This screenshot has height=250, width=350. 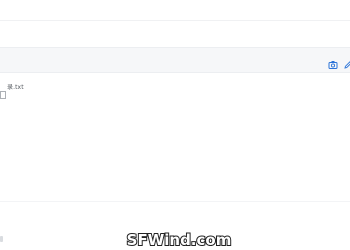 What do you see at coordinates (175, 201) in the screenshot?
I see `footer-divider` at bounding box center [175, 201].